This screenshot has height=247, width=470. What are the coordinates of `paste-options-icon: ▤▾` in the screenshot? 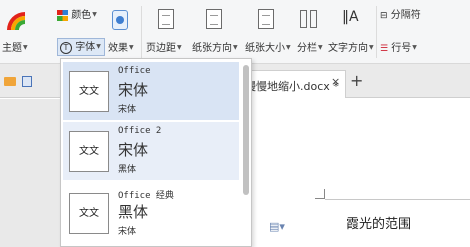 It's located at (277, 226).